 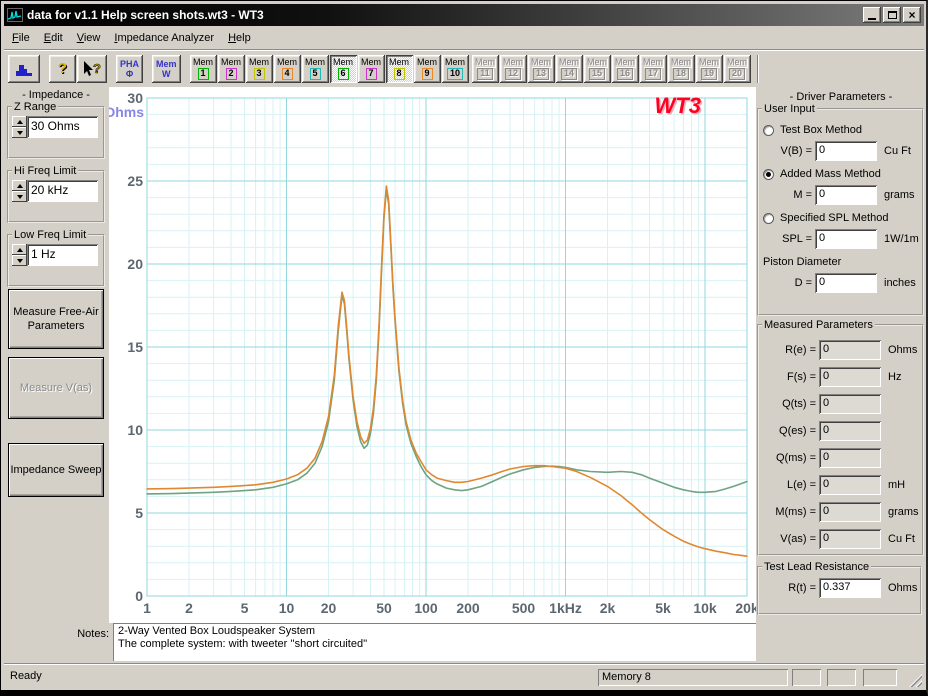 I want to click on q-es-row: Q(es) = 0, so click(x=840, y=431).